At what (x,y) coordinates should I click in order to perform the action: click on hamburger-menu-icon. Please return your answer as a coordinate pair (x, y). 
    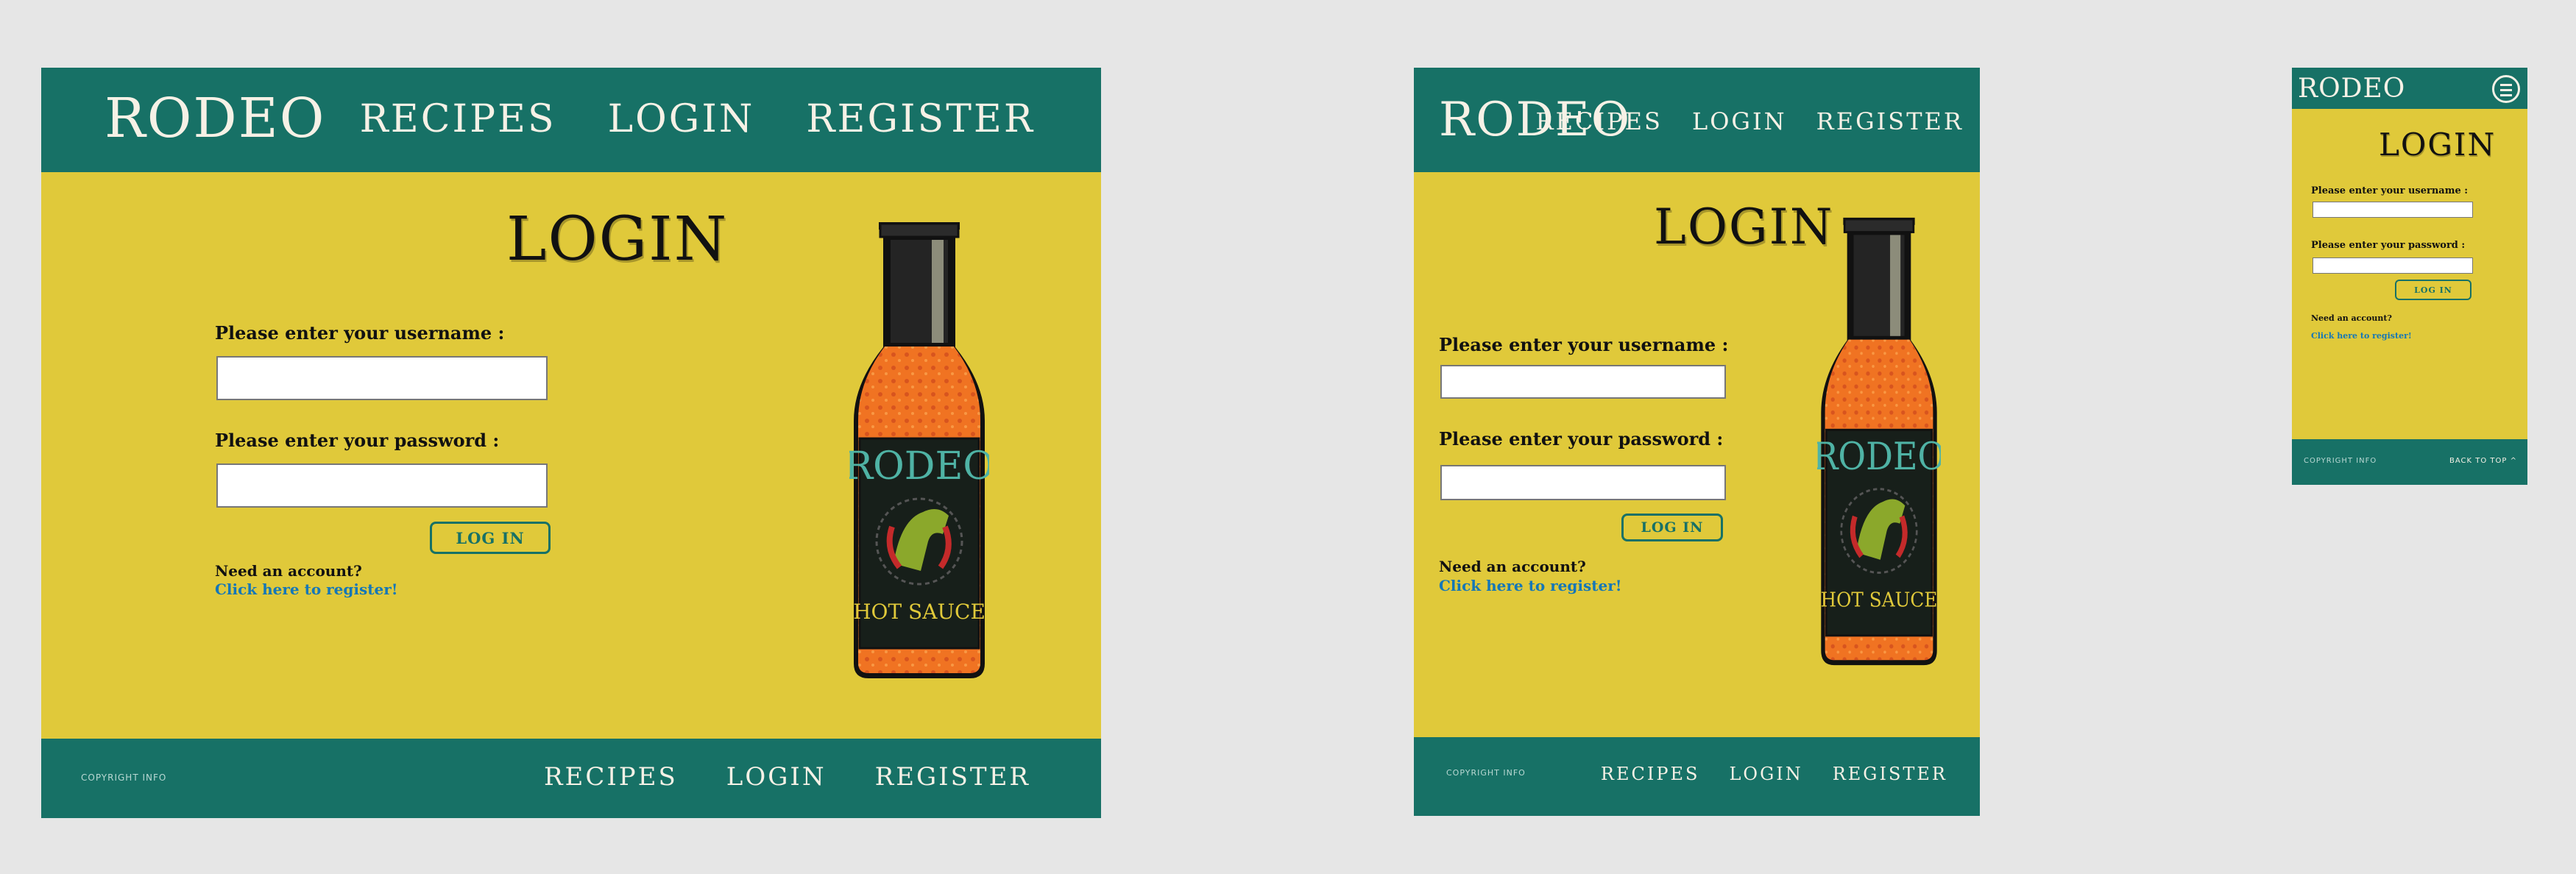
    Looking at the image, I should click on (2506, 89).